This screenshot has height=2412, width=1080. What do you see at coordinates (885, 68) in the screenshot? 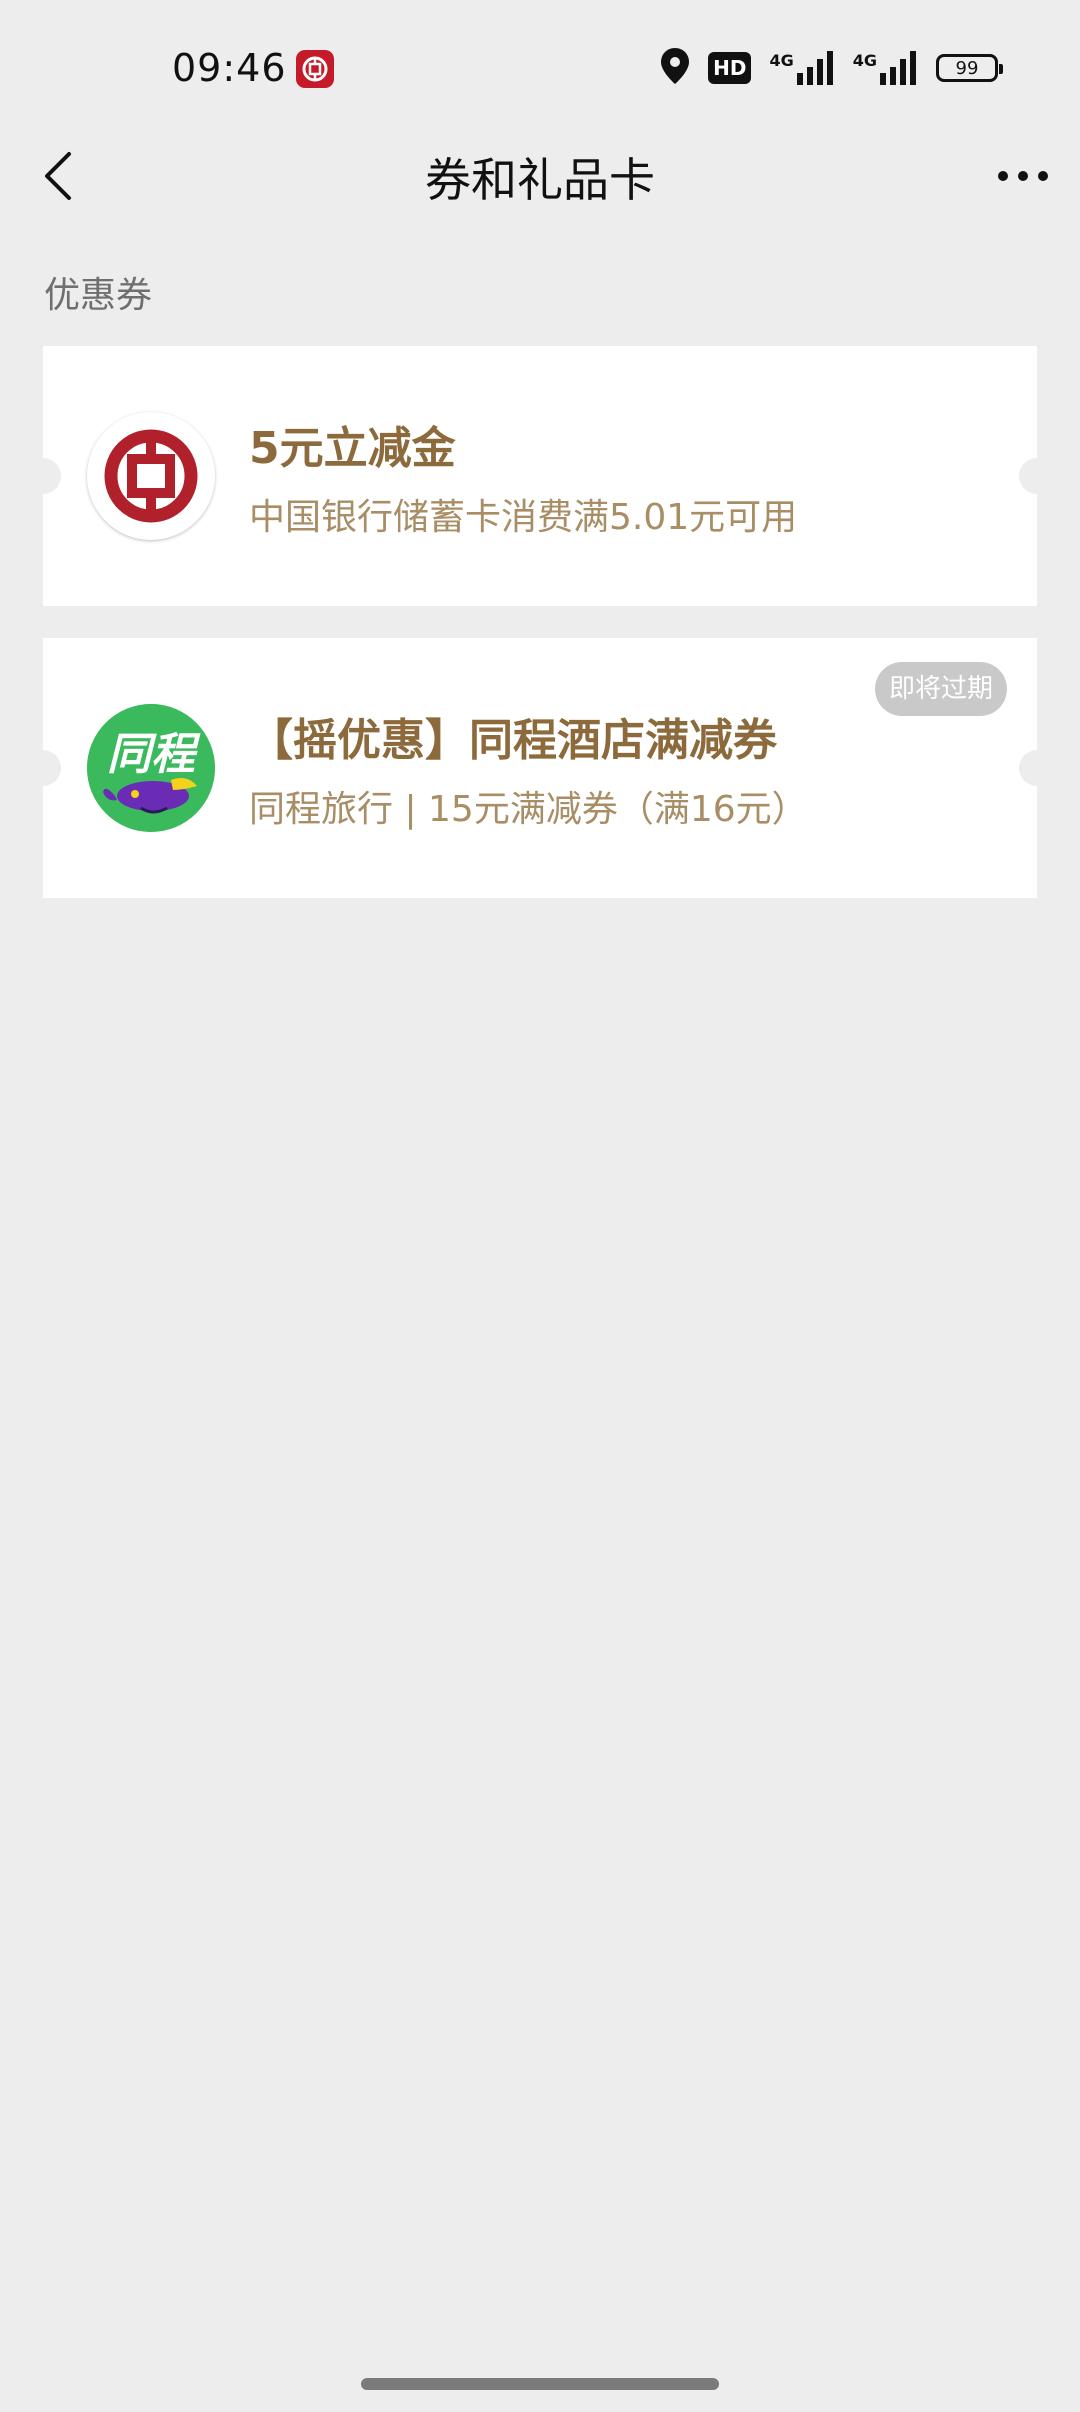
I see `signal-4g-icon-2: 4G` at bounding box center [885, 68].